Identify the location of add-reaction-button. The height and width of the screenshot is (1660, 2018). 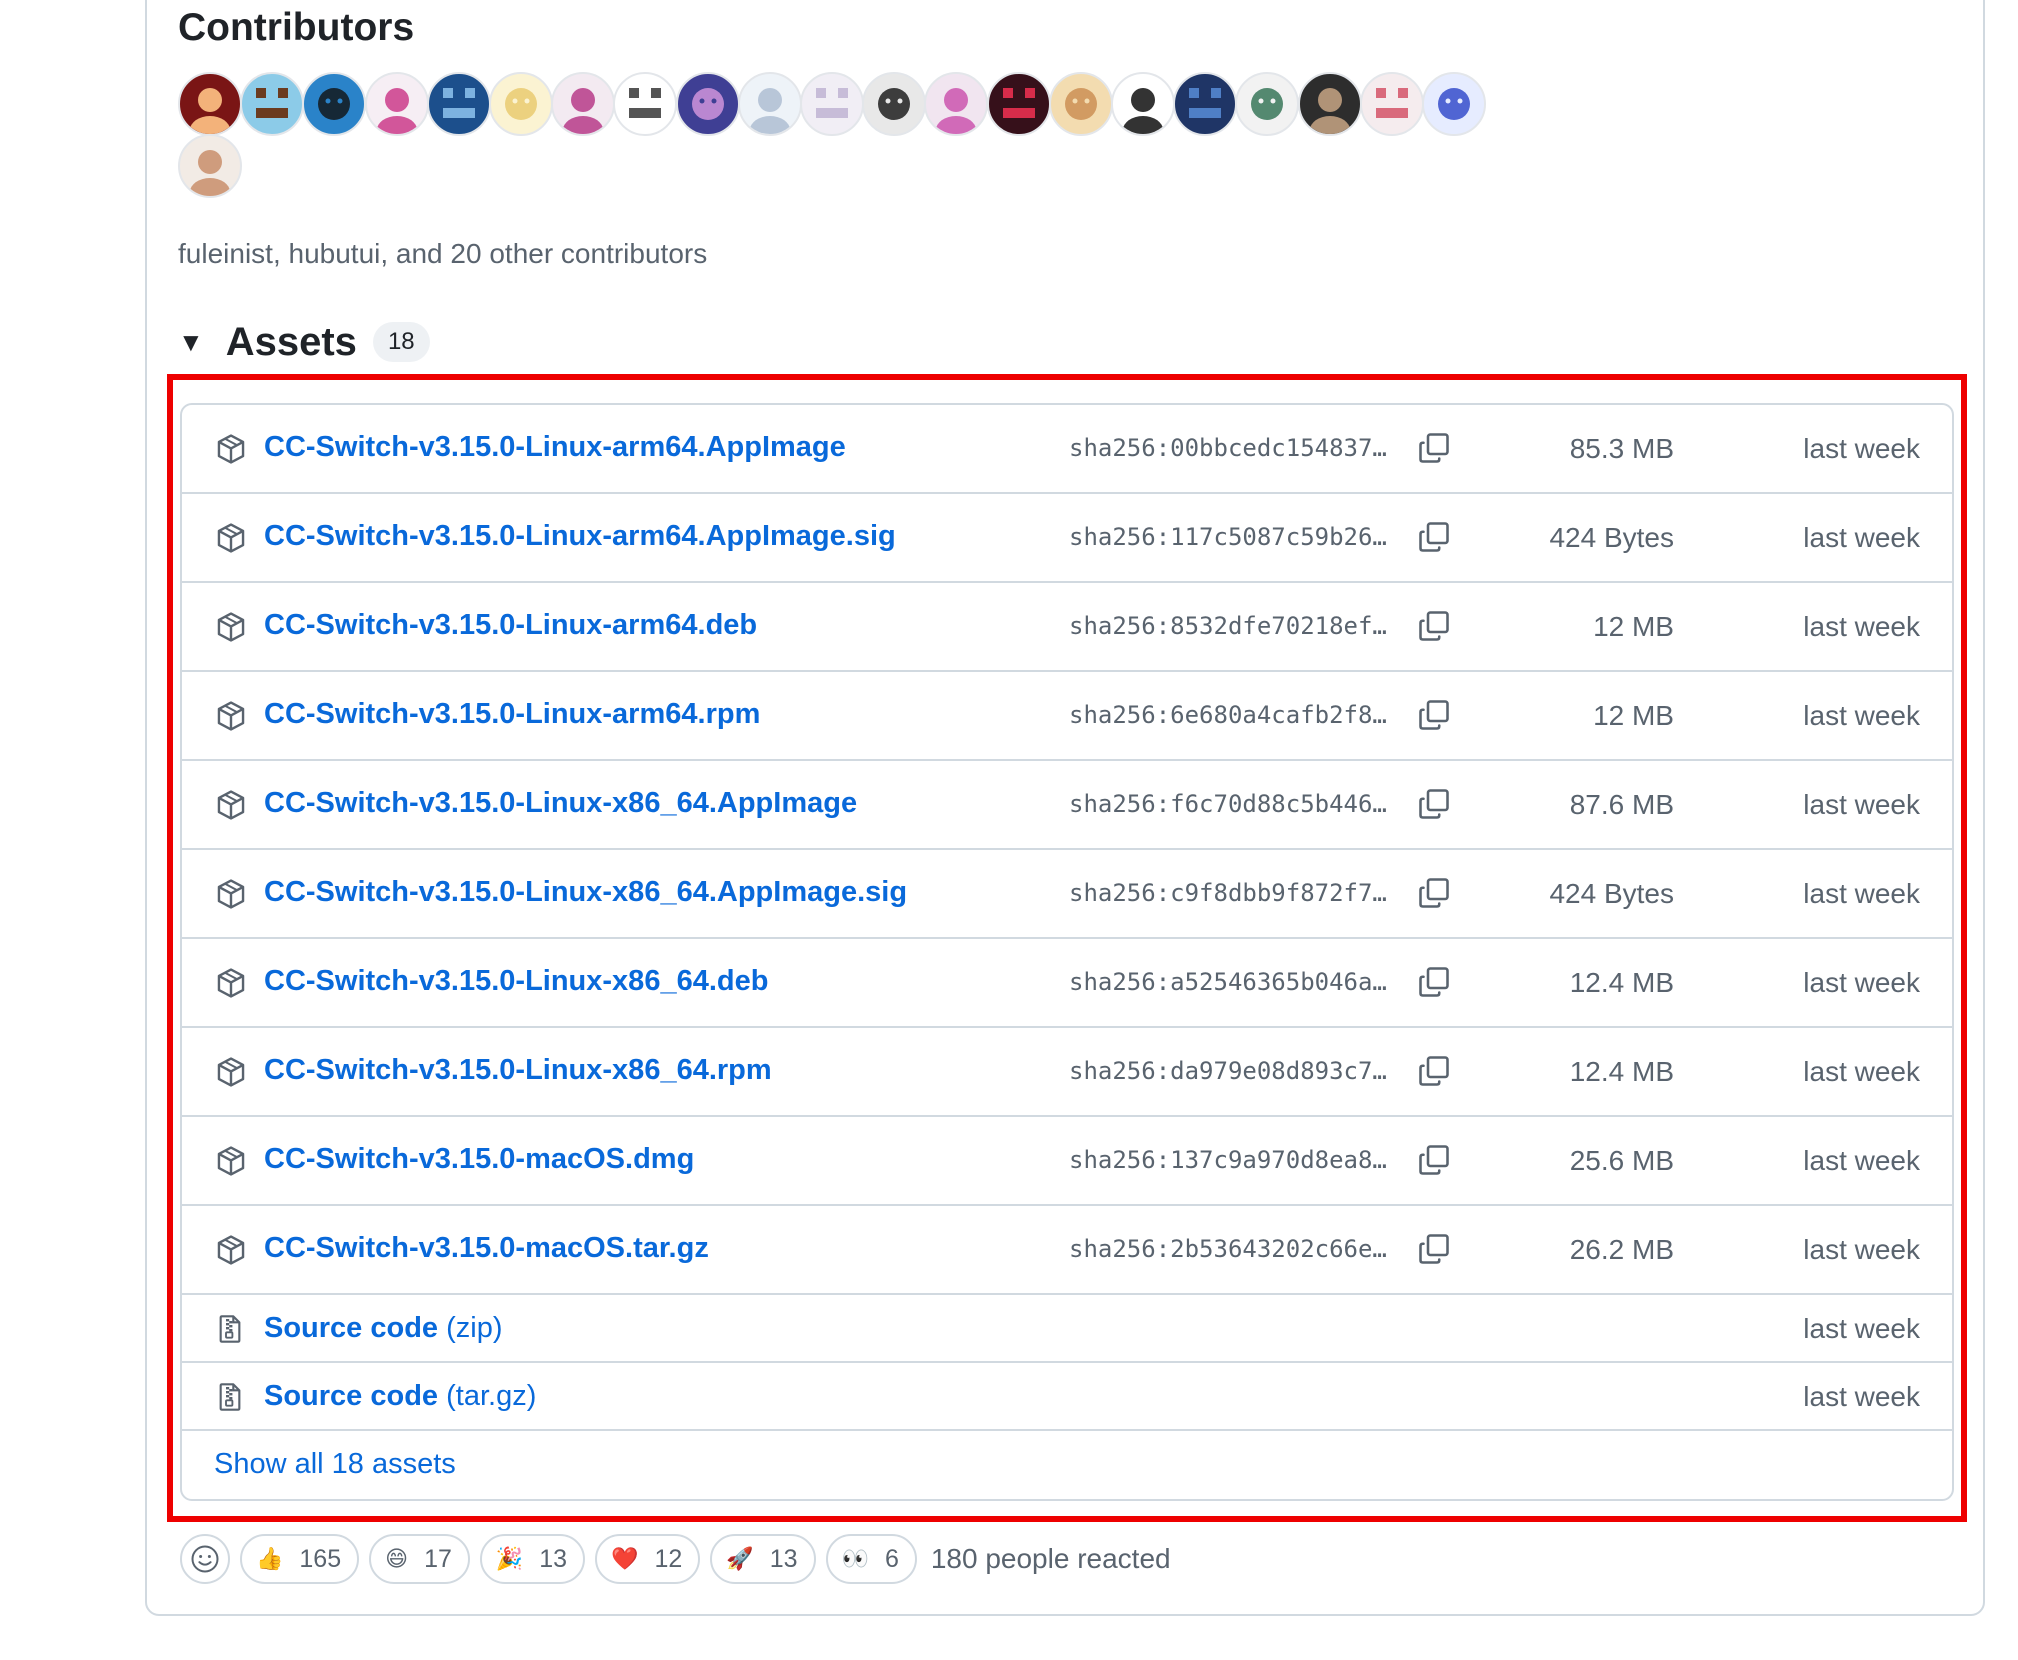
(205, 1559).